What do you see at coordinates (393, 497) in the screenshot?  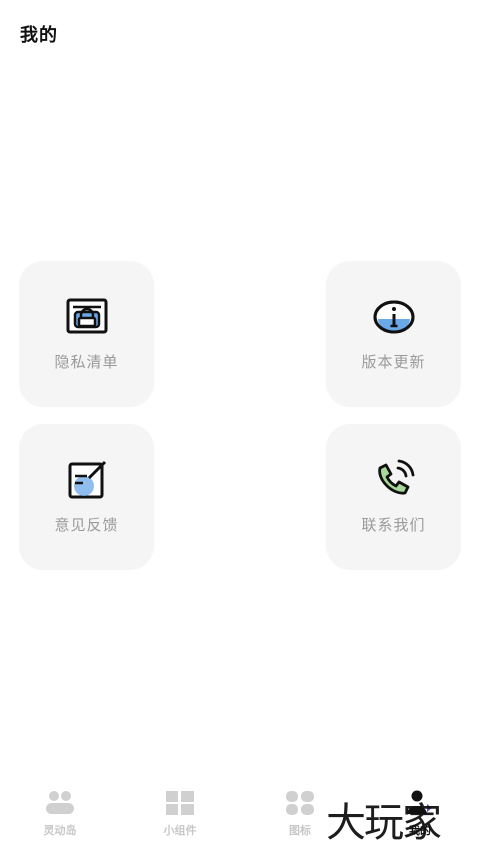 I see `contact-us-card: 联系我们` at bounding box center [393, 497].